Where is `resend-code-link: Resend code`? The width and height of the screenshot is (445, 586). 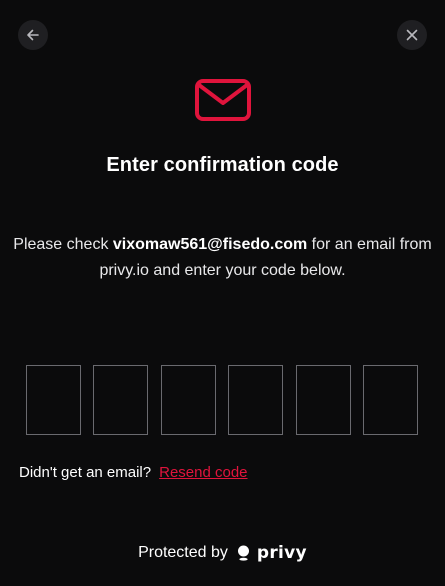 resend-code-link: Resend code is located at coordinates (203, 472).